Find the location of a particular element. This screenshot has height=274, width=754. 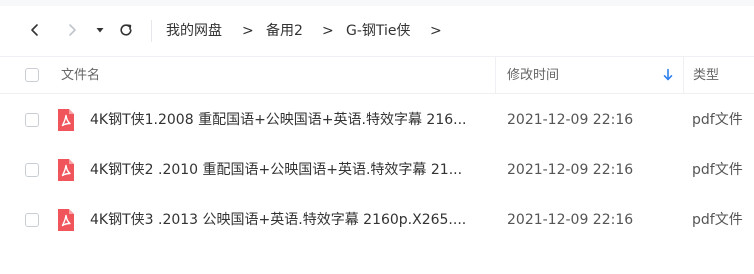

breadcrumb-root: 我的网盘 is located at coordinates (194, 31).